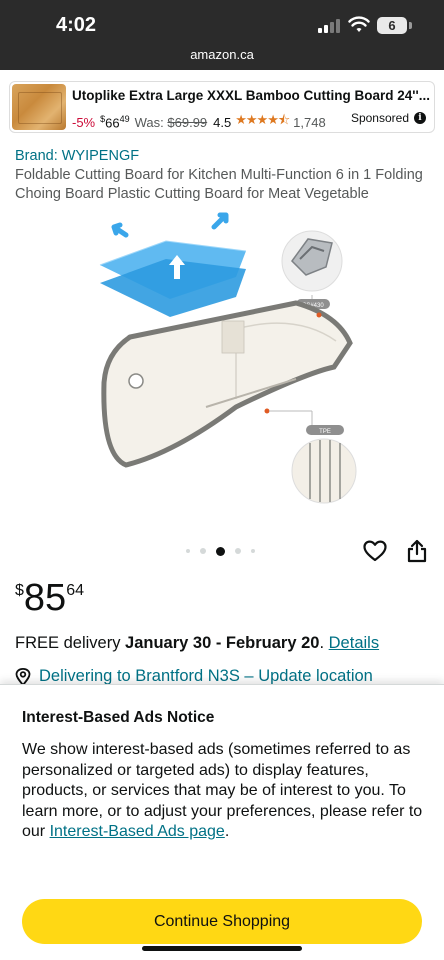 The height and width of the screenshot is (960, 444). What do you see at coordinates (309, 122) in the screenshot?
I see `review-count: 1,748` at bounding box center [309, 122].